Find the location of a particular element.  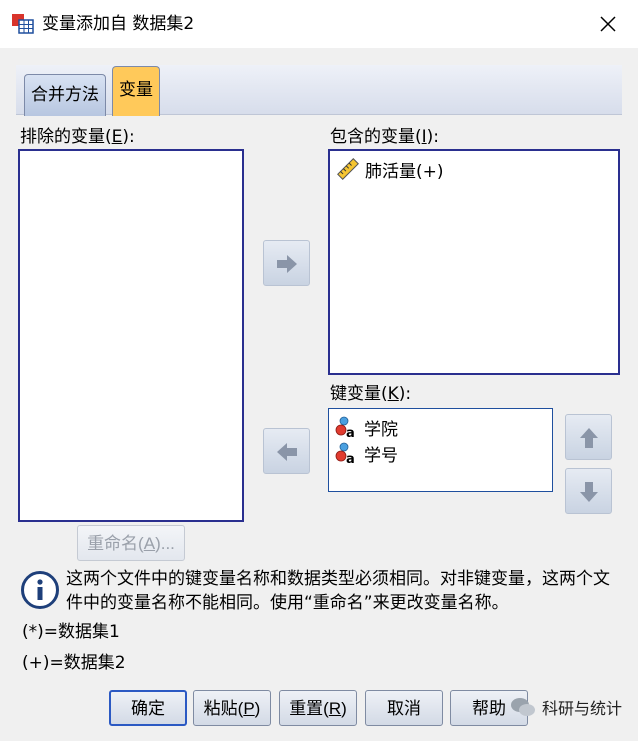

info-icon is located at coordinates (40, 590).